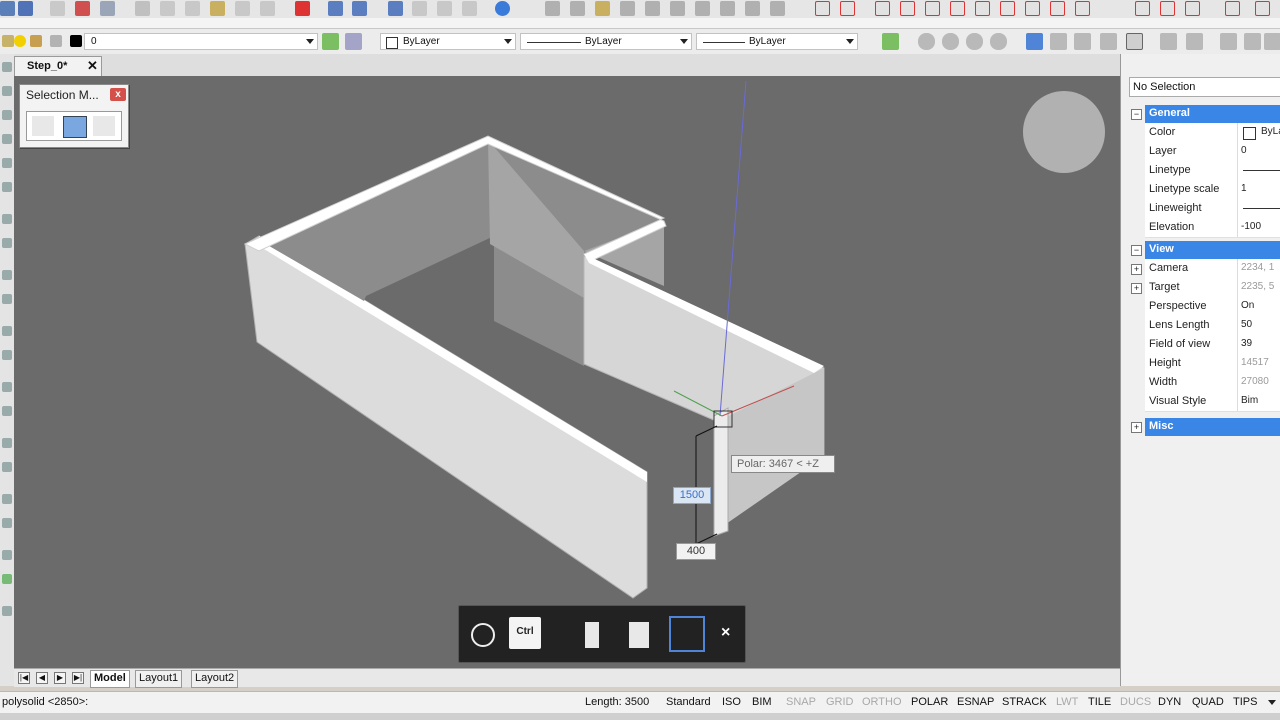 This screenshot has height=720, width=1280. Describe the element at coordinates (1082, 41) in the screenshot. I see `view-manager-icon` at that location.